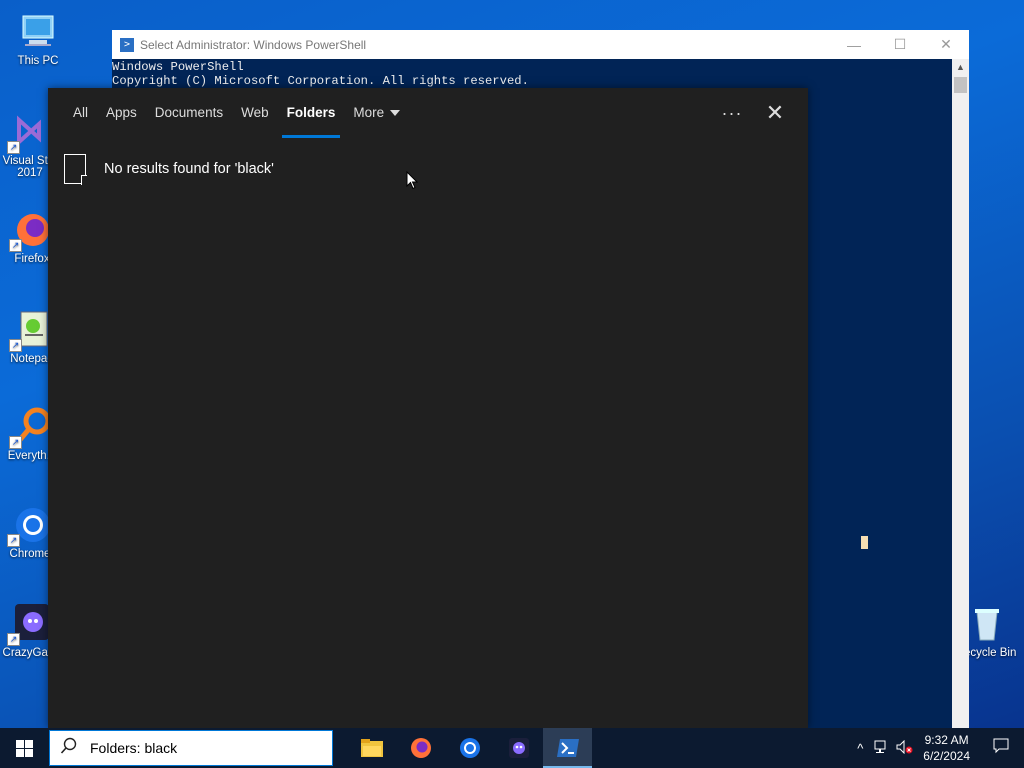 This screenshot has height=768, width=1024. I want to click on volume-muted-icon, so click(904, 748).